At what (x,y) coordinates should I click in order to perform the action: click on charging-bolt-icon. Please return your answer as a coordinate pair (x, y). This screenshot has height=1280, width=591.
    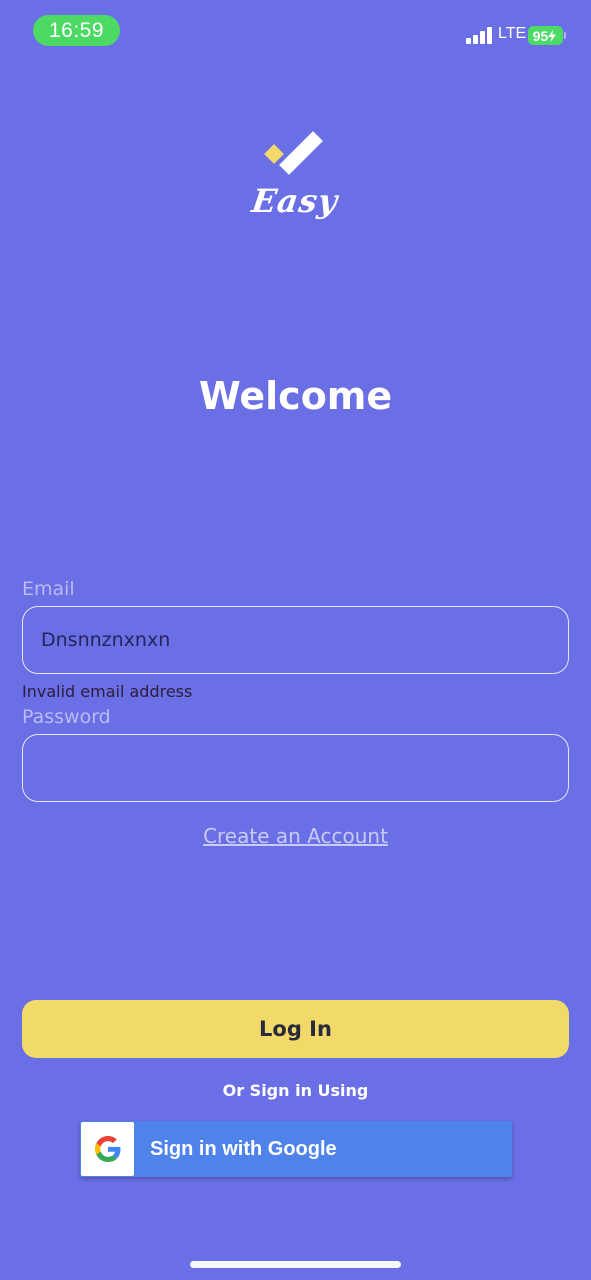
    Looking at the image, I should click on (552, 35).